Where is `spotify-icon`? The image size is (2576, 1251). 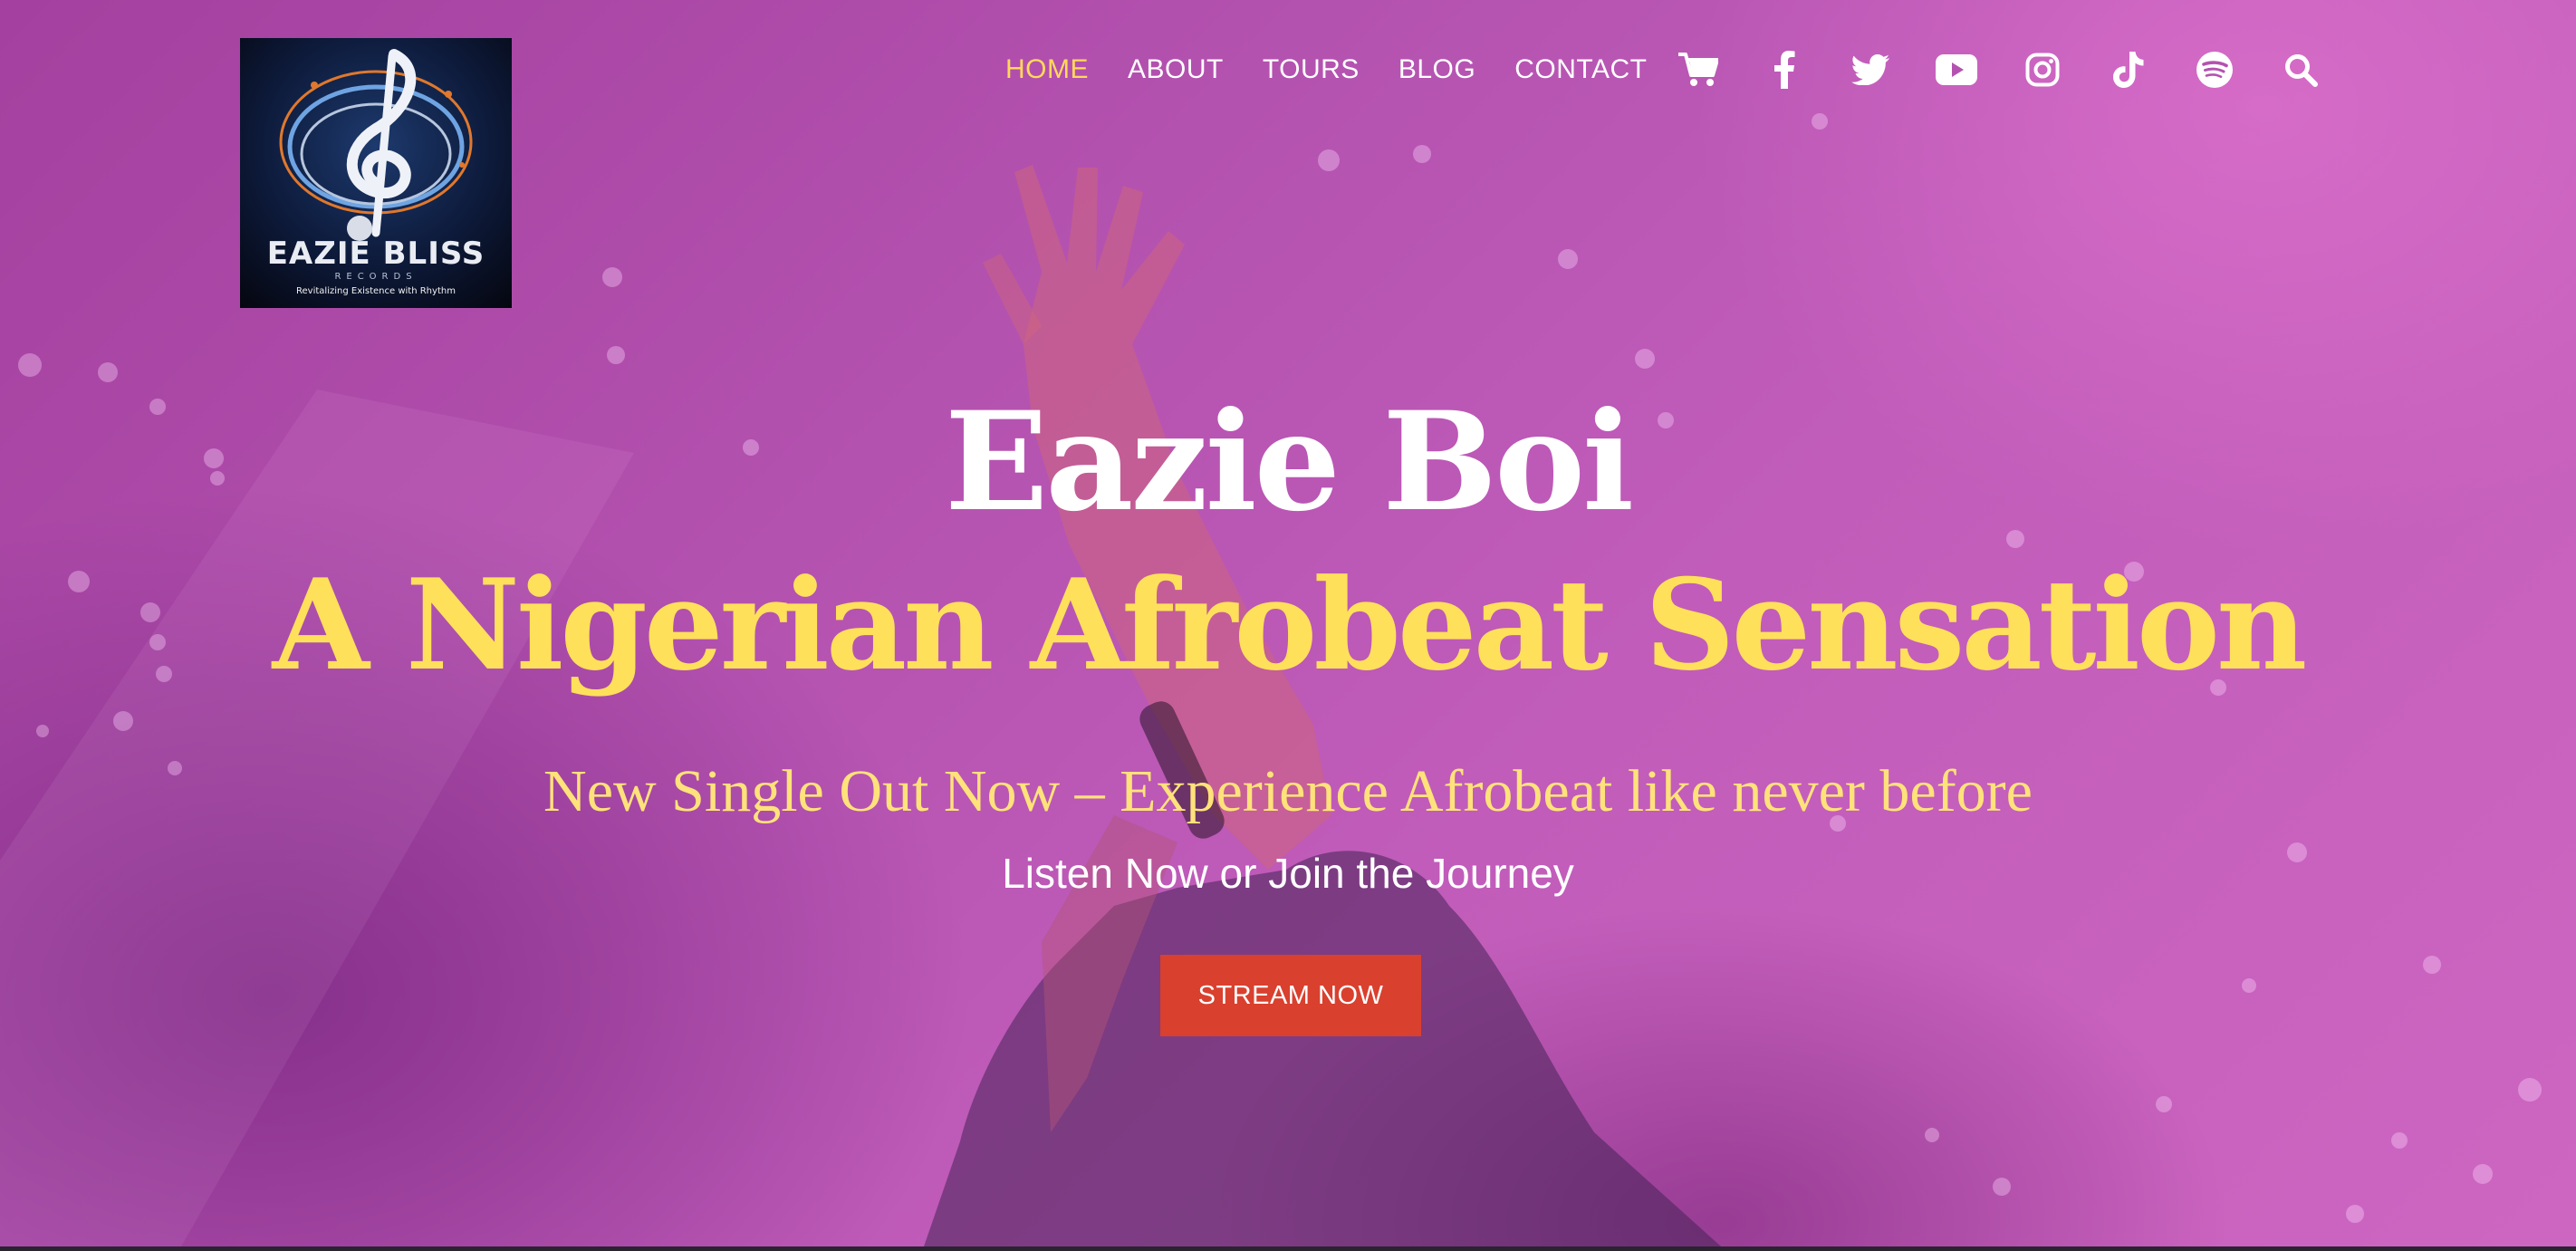
spotify-icon is located at coordinates (2214, 70).